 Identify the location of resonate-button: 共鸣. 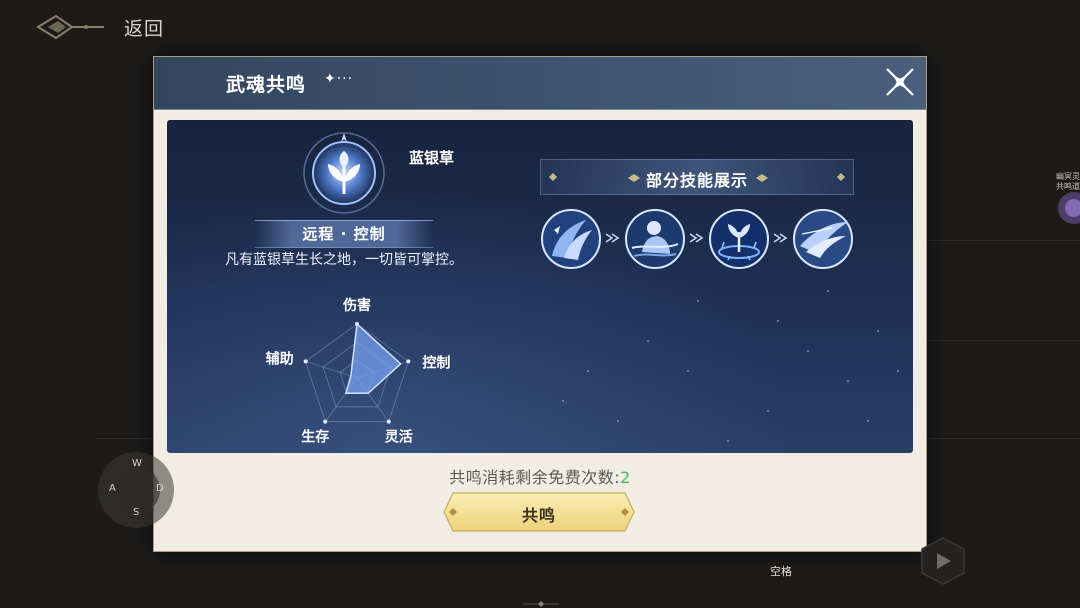
(539, 512).